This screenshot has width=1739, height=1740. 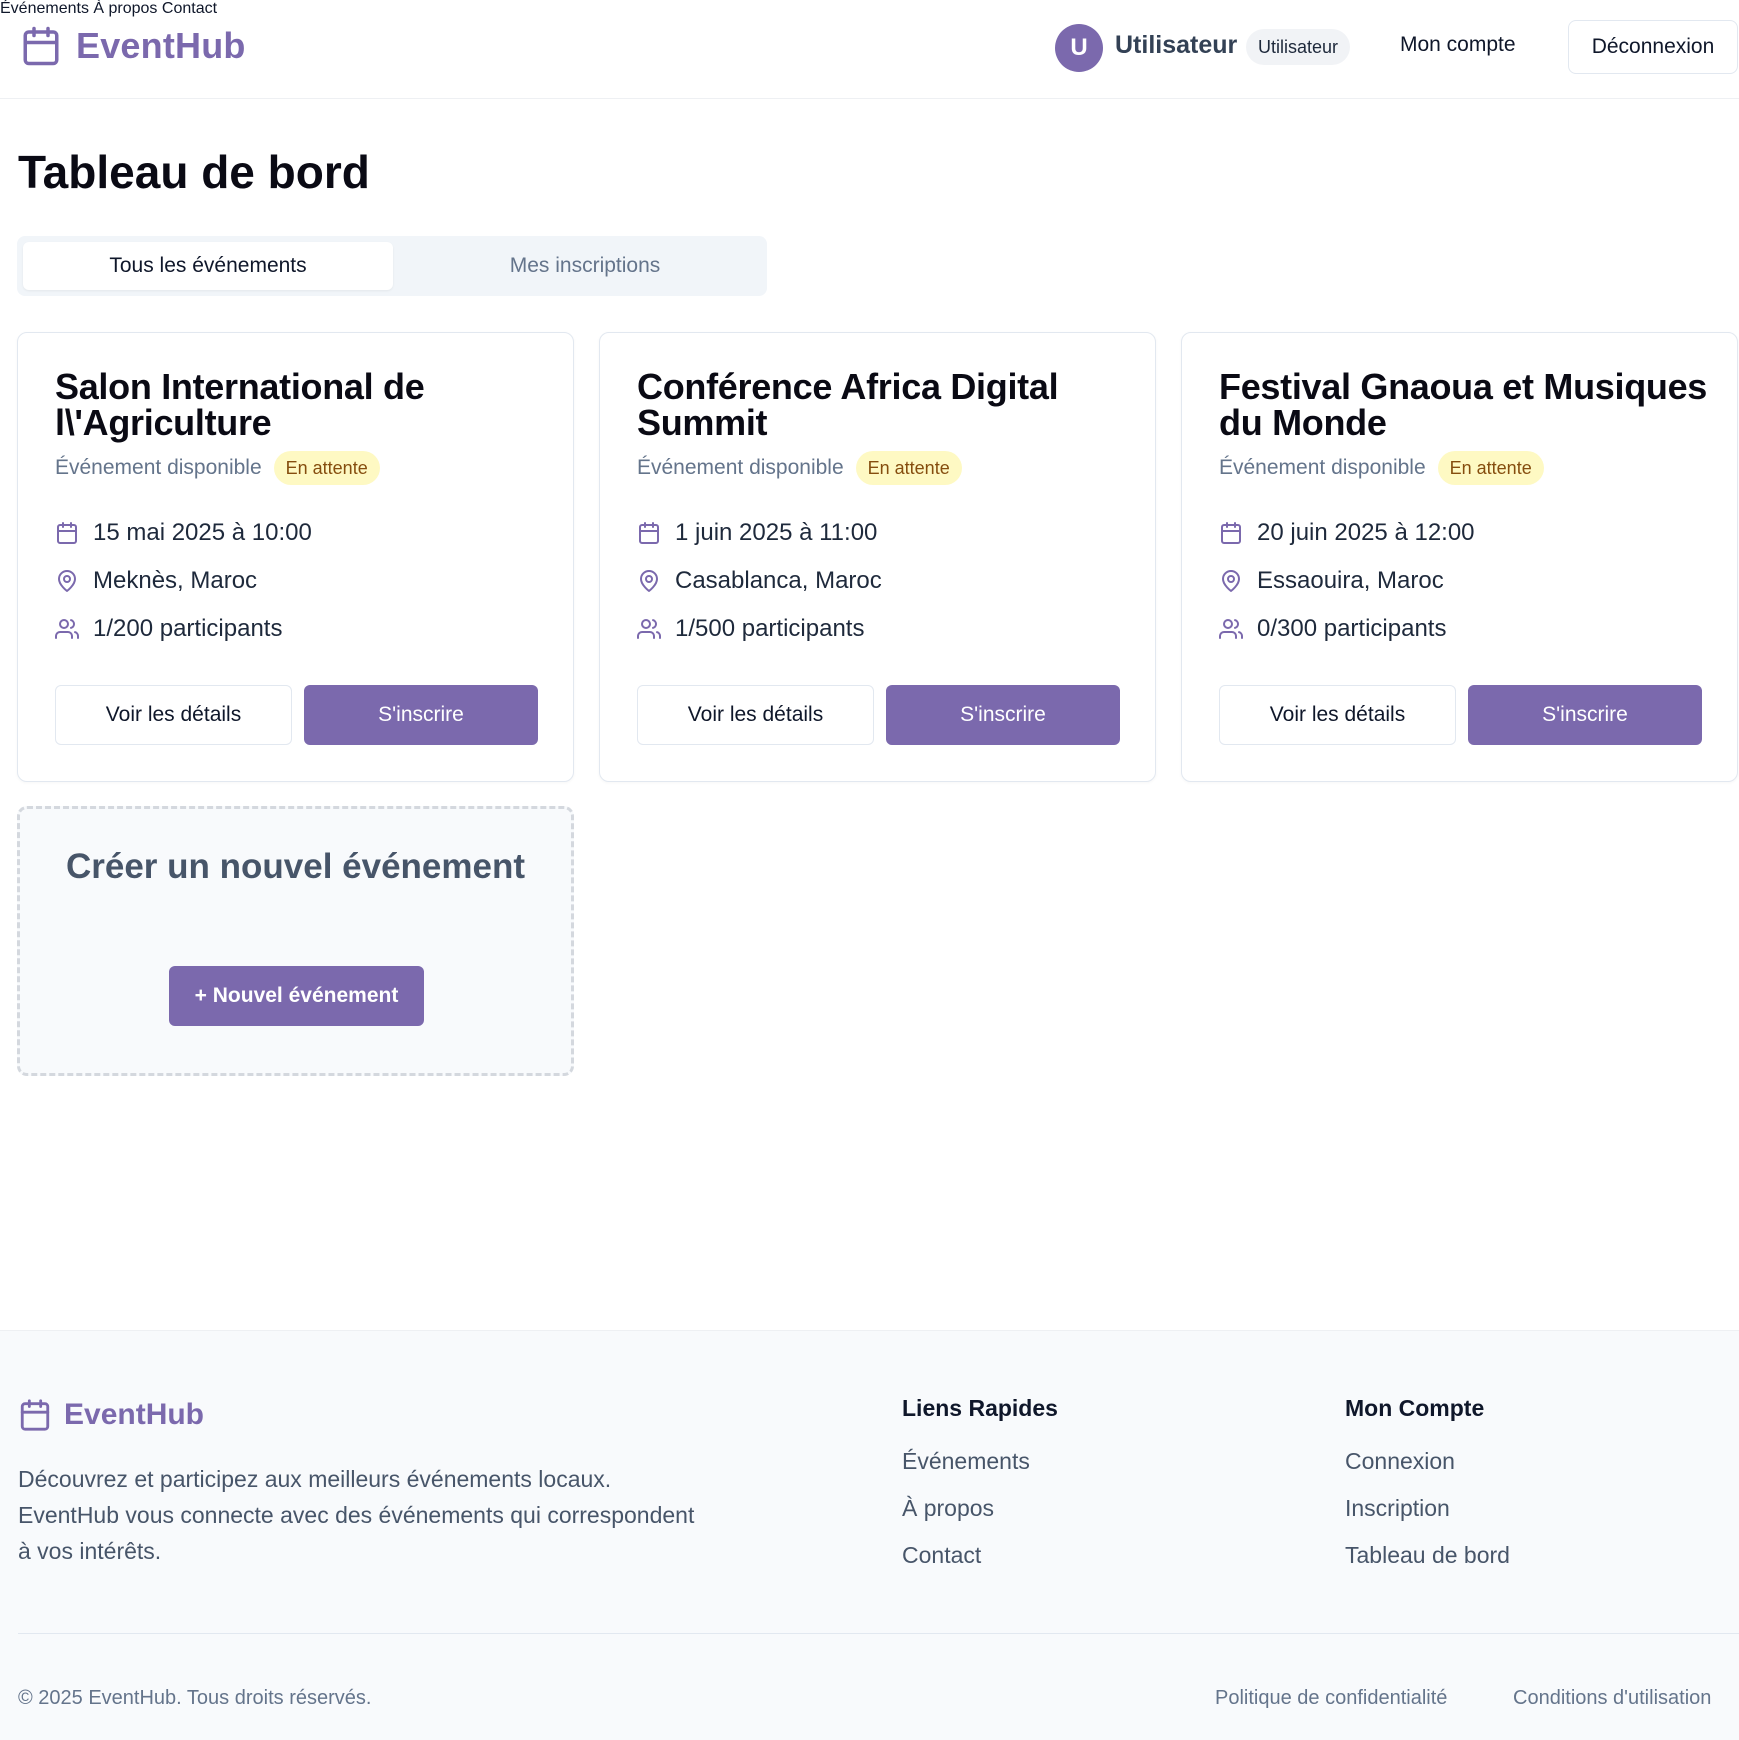 What do you see at coordinates (1427, 1555) in the screenshot?
I see `footer-link-dashboard: Tableau de bord` at bounding box center [1427, 1555].